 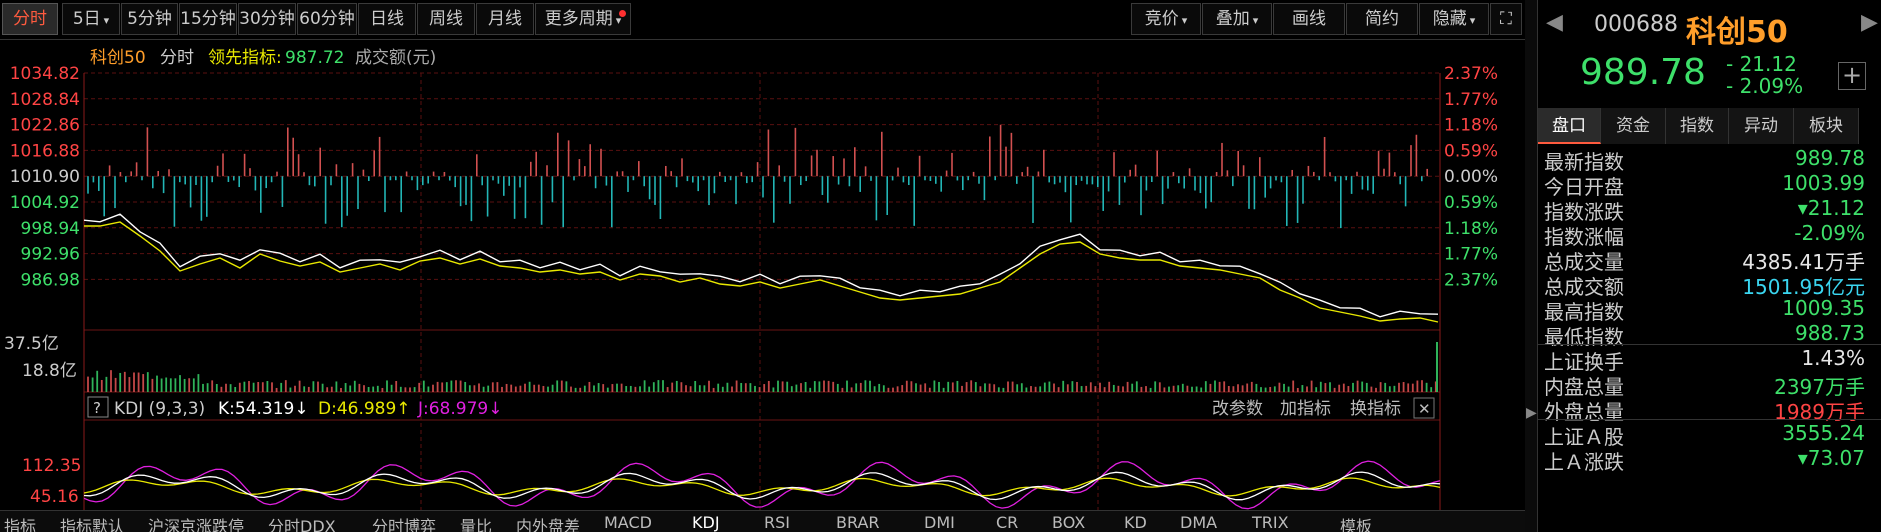 I want to click on vol-axis-label: 37.5亿, so click(x=31, y=344).